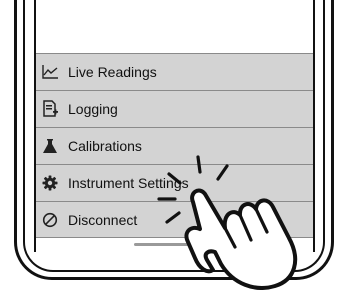 The width and height of the screenshot is (339, 290). What do you see at coordinates (93, 109) in the screenshot?
I see `menu-item-label: Logging` at bounding box center [93, 109].